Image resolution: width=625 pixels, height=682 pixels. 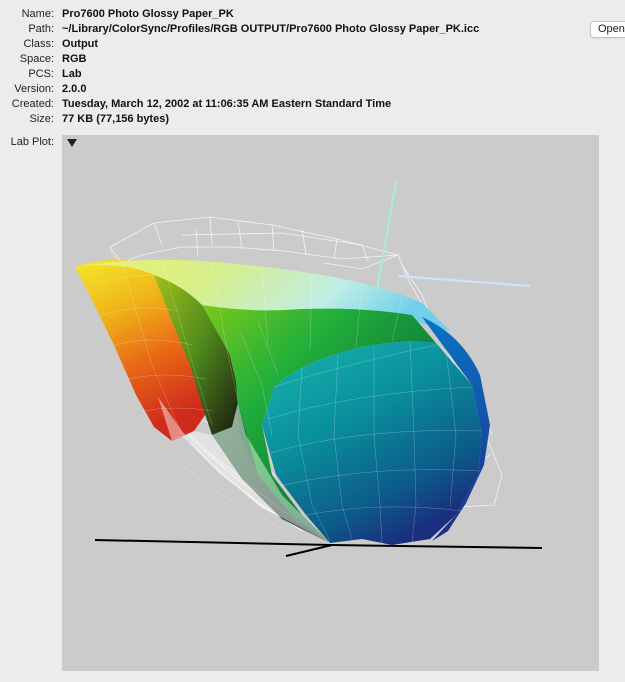 What do you see at coordinates (32, 142) in the screenshot?
I see `lab-plot-label: Lab Plot:` at bounding box center [32, 142].